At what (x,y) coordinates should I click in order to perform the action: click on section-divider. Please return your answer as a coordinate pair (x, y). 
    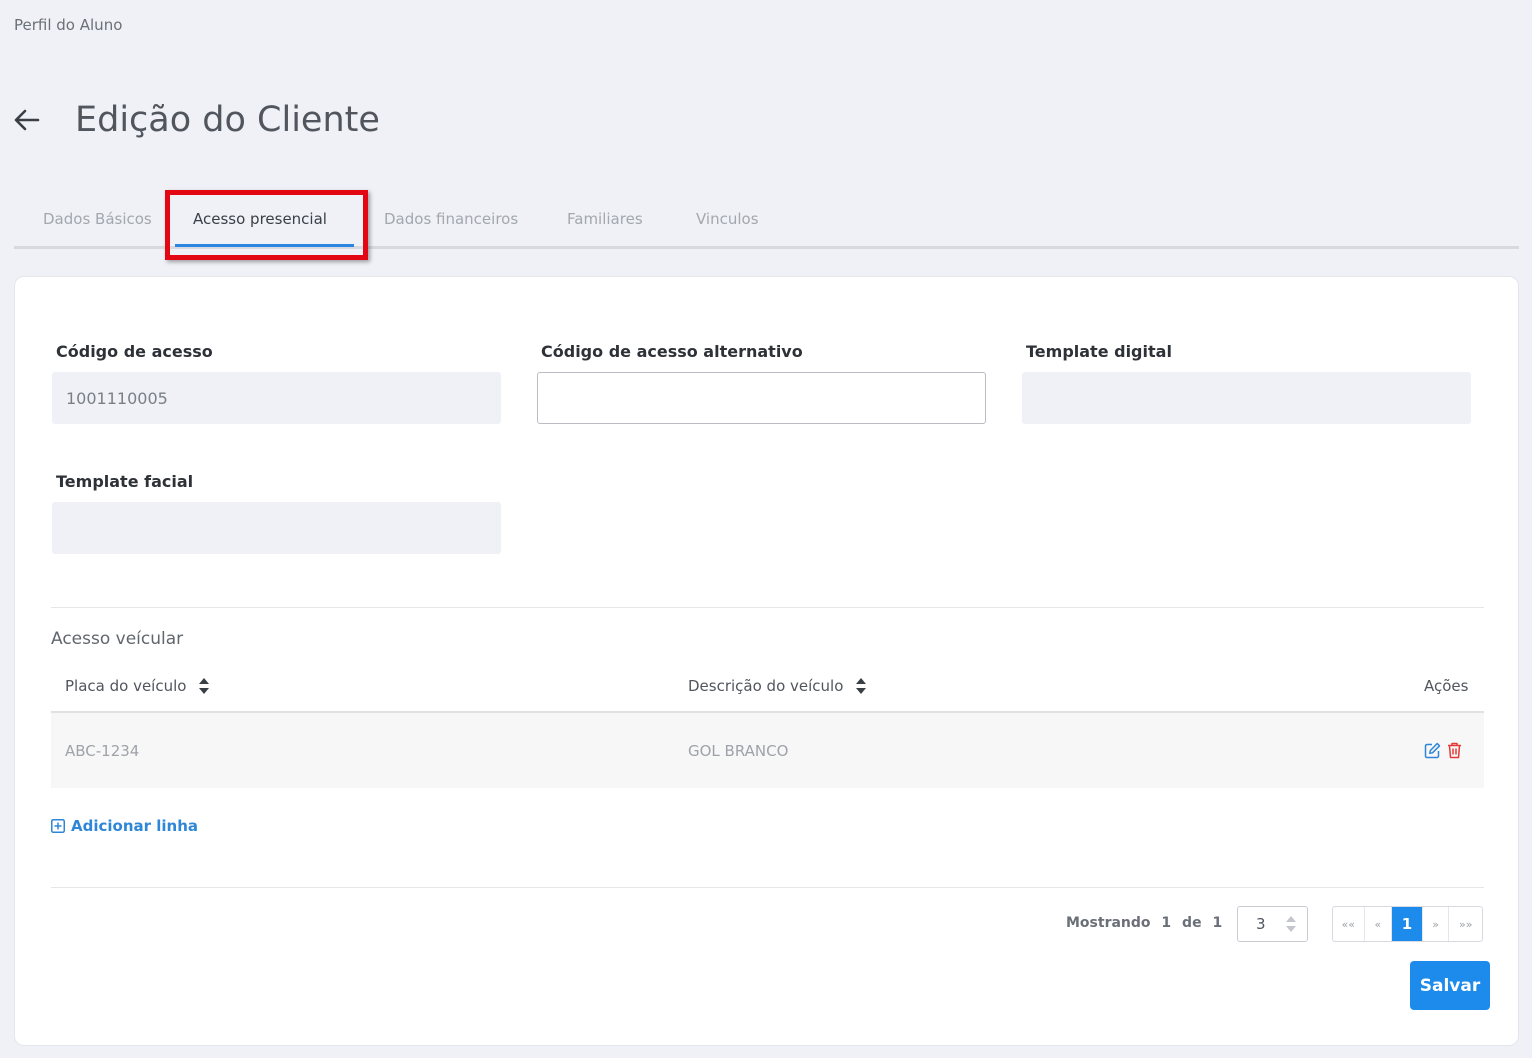
    Looking at the image, I should click on (767, 607).